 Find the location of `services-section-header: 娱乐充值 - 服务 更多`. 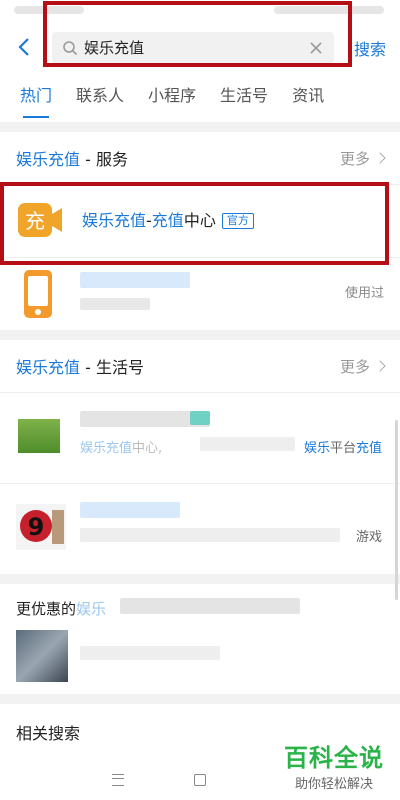

services-section-header: 娱乐充值 - 服务 更多 is located at coordinates (200, 158).